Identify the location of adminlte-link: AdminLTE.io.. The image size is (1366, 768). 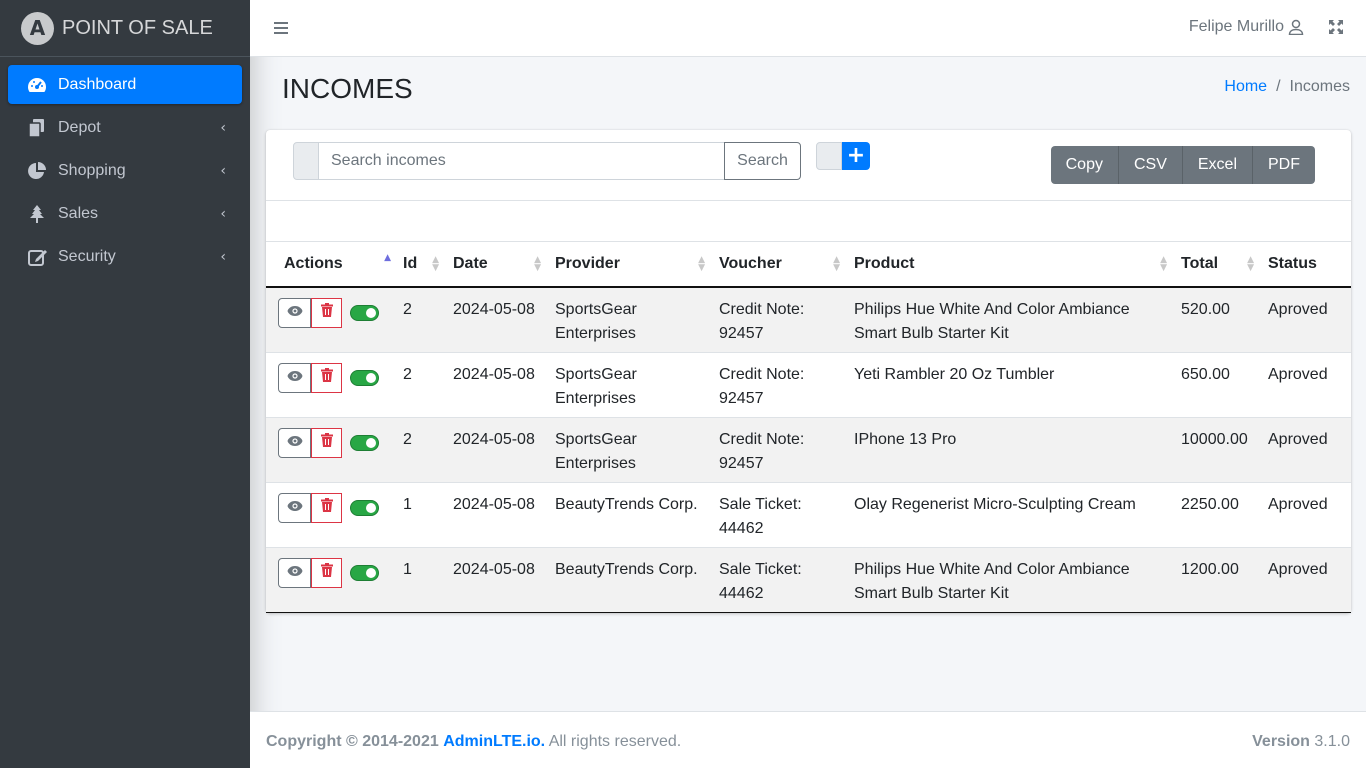
(494, 741).